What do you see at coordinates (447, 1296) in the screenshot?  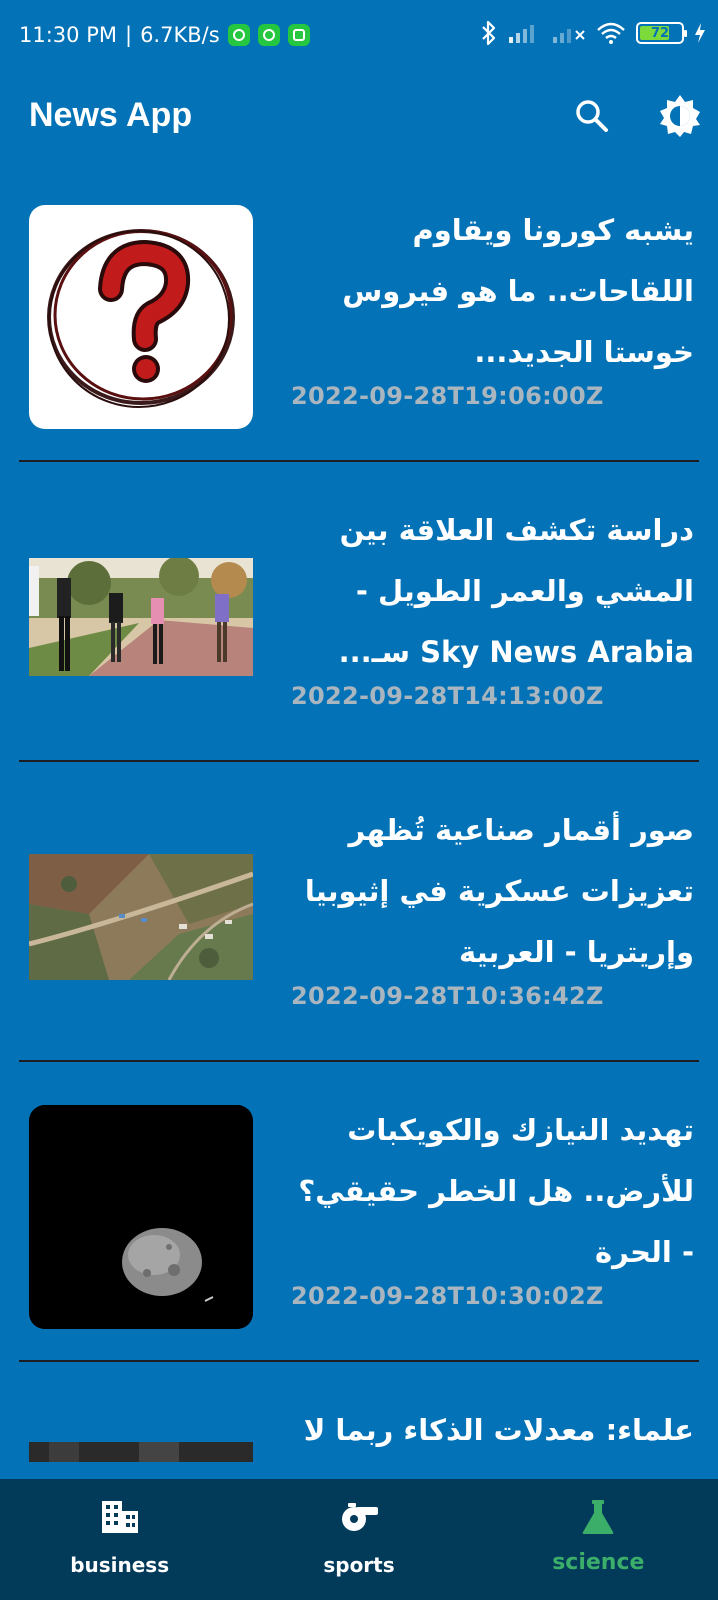 I see `article-date: 2022-09-28T10:30:02Z` at bounding box center [447, 1296].